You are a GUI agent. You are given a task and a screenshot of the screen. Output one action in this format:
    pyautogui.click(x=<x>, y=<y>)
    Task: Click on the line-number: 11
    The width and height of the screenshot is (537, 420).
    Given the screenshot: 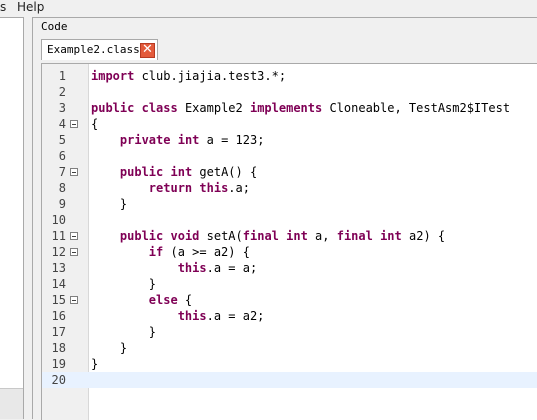 What is the action you would take?
    pyautogui.click(x=58, y=236)
    